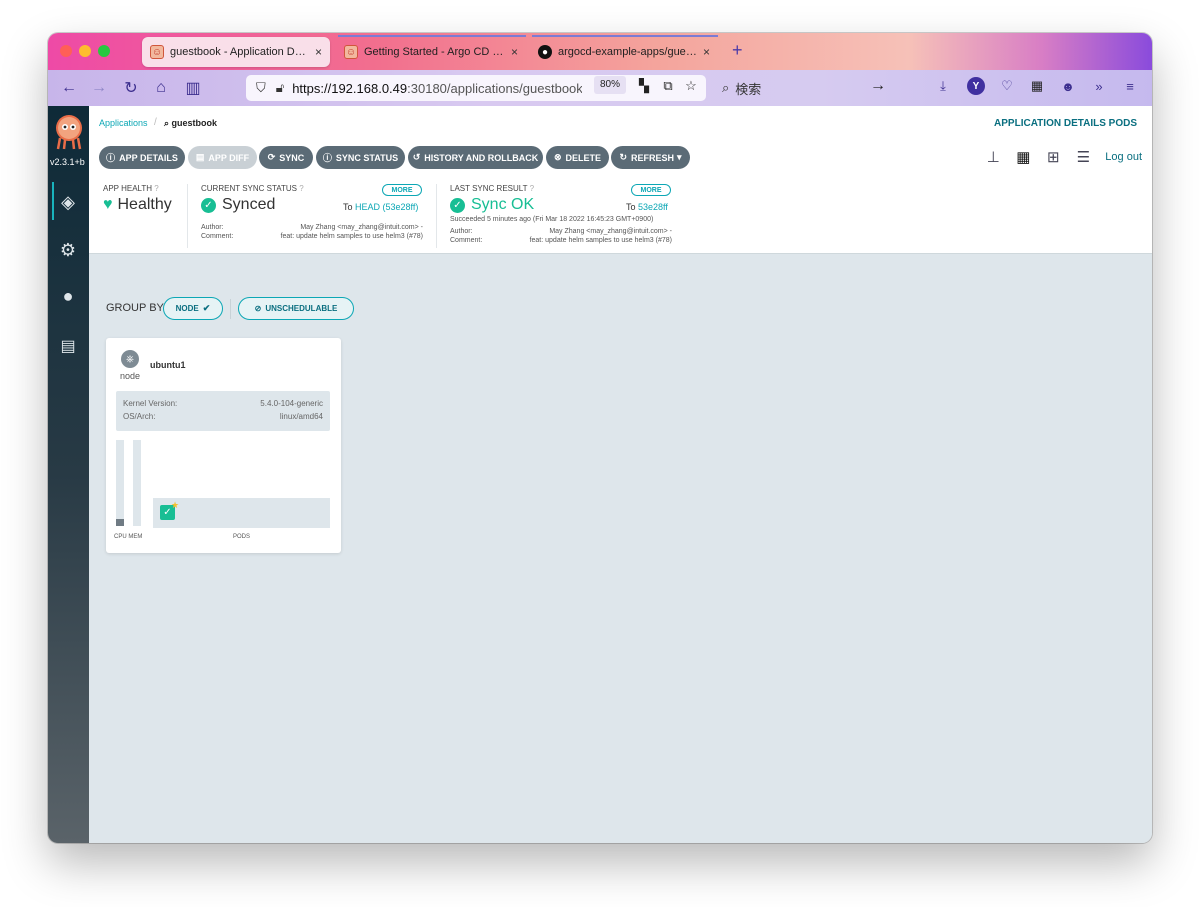 The height and width of the screenshot is (907, 1200). What do you see at coordinates (68, 296) in the screenshot?
I see `user-info-icon: ●` at bounding box center [68, 296].